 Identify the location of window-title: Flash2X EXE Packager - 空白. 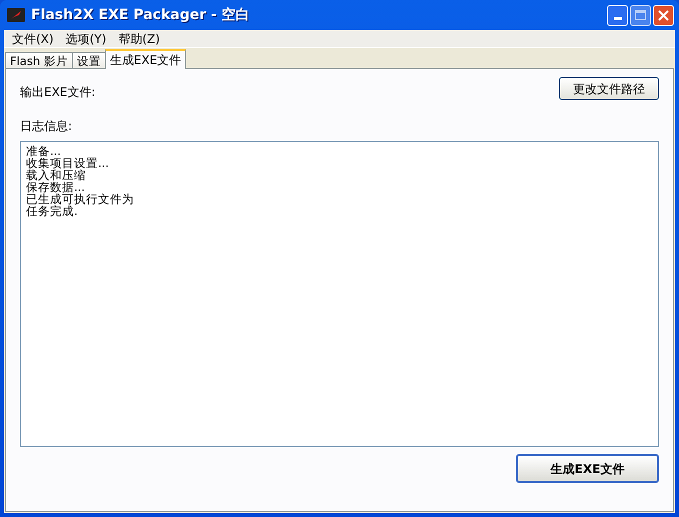
(141, 15).